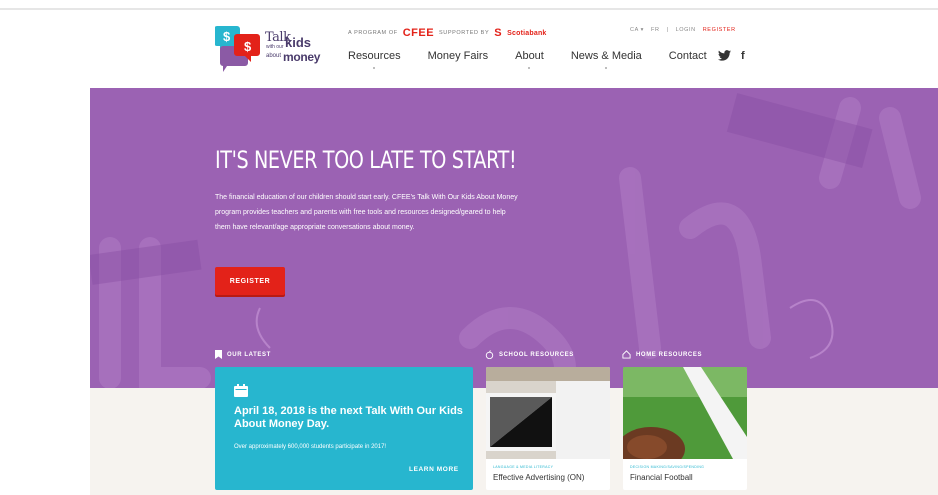 The width and height of the screenshot is (938, 495). I want to click on speech-bubbles-icon: $ $, so click(237, 49).